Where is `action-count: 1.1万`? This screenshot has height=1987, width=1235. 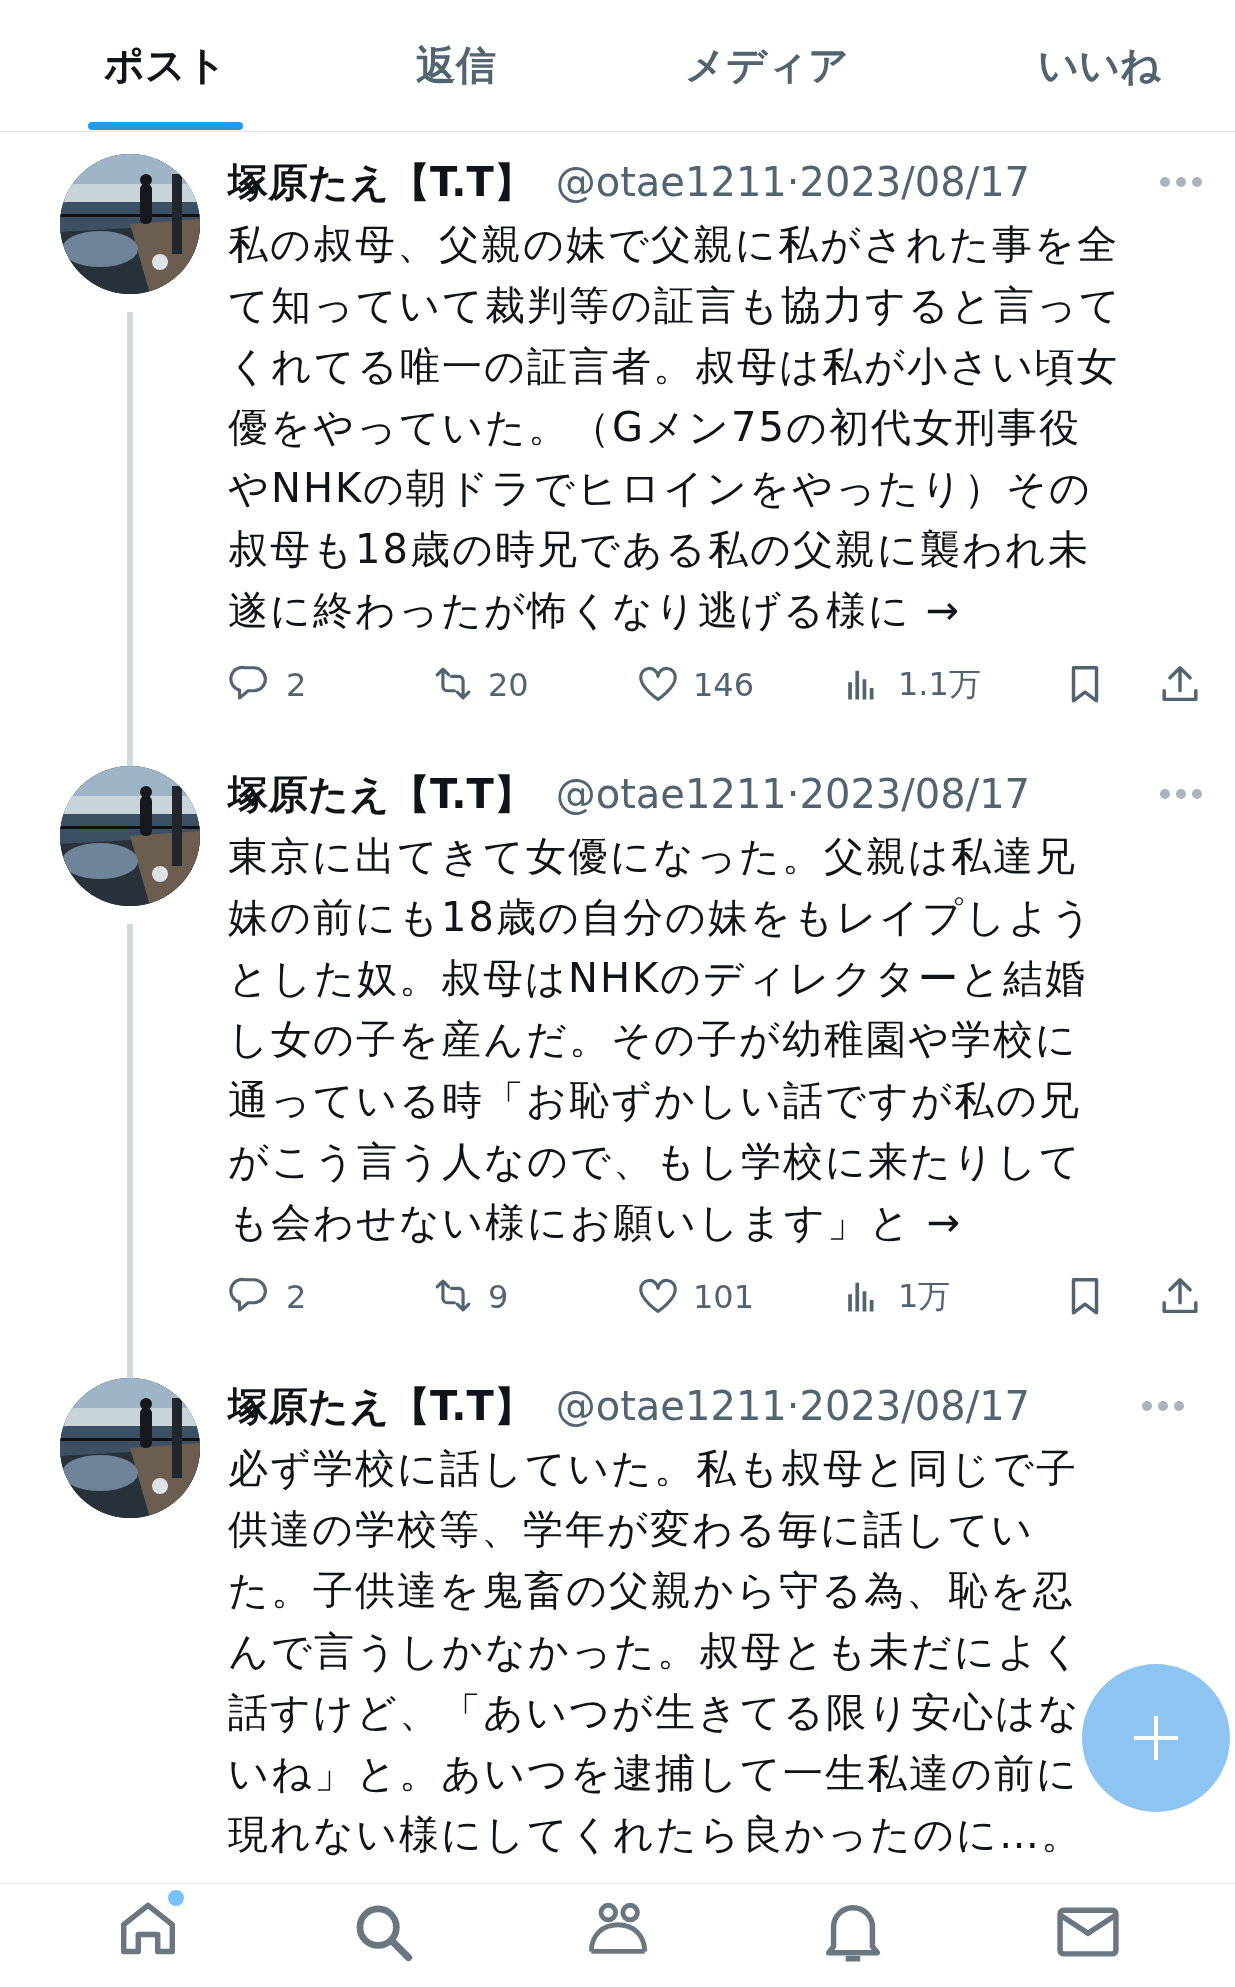 action-count: 1.1万 is located at coordinates (939, 684).